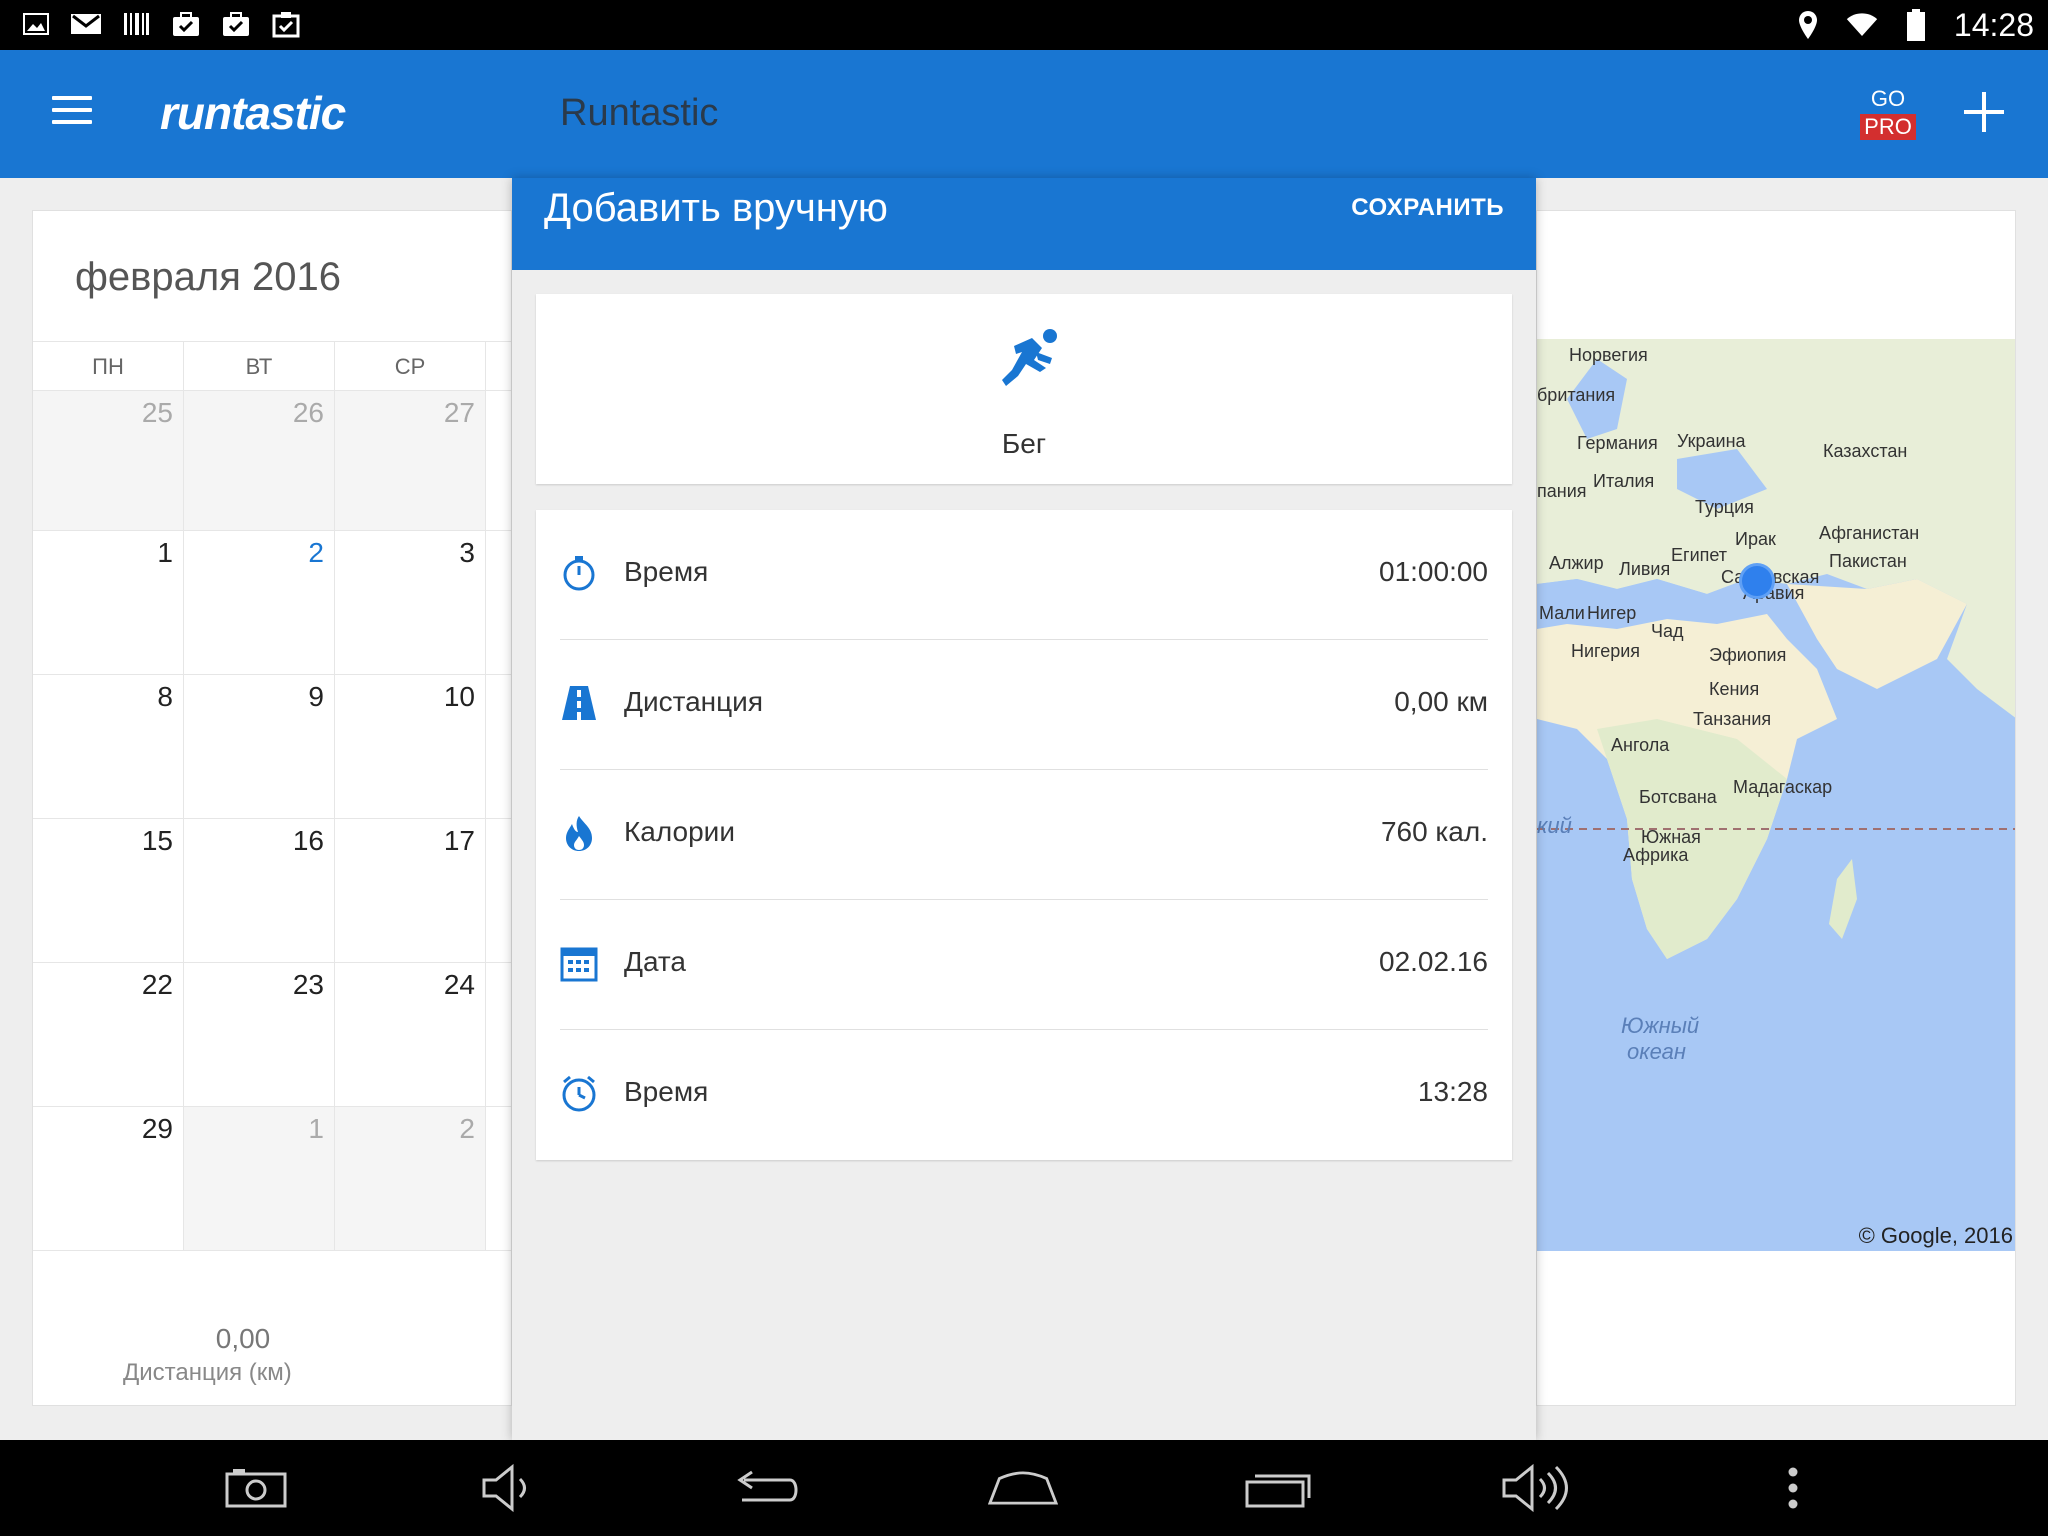  I want to click on back-icon, so click(765, 1488).